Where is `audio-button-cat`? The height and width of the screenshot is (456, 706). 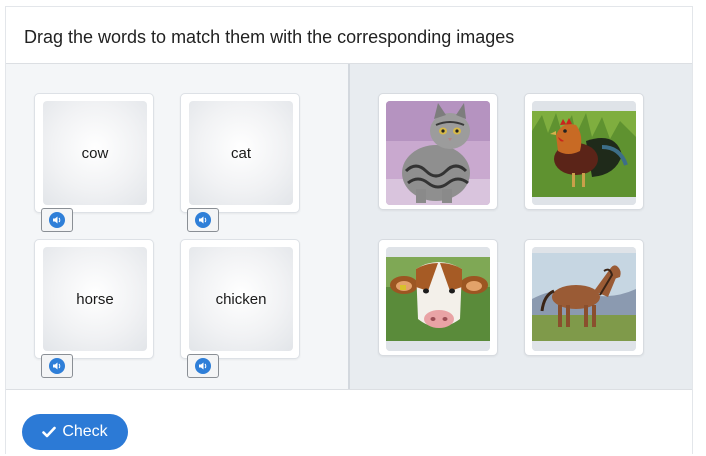
audio-button-cat is located at coordinates (203, 220).